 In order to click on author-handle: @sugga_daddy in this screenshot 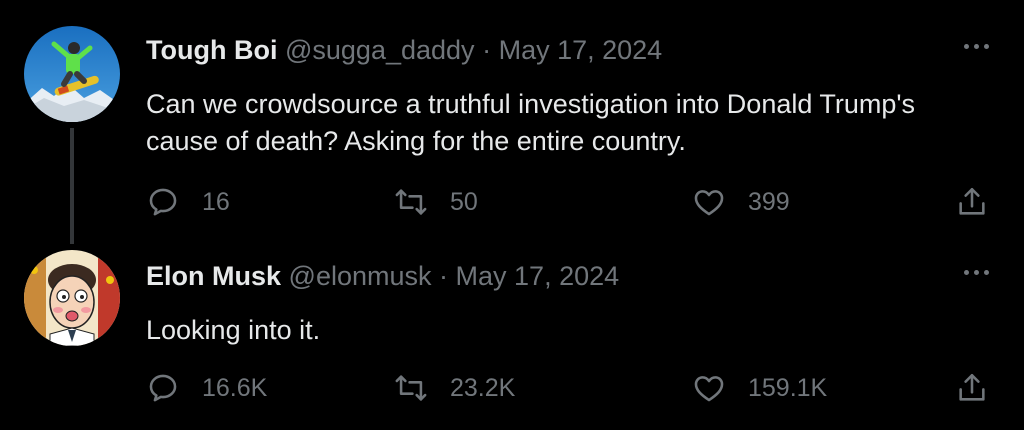, I will do `click(380, 50)`.